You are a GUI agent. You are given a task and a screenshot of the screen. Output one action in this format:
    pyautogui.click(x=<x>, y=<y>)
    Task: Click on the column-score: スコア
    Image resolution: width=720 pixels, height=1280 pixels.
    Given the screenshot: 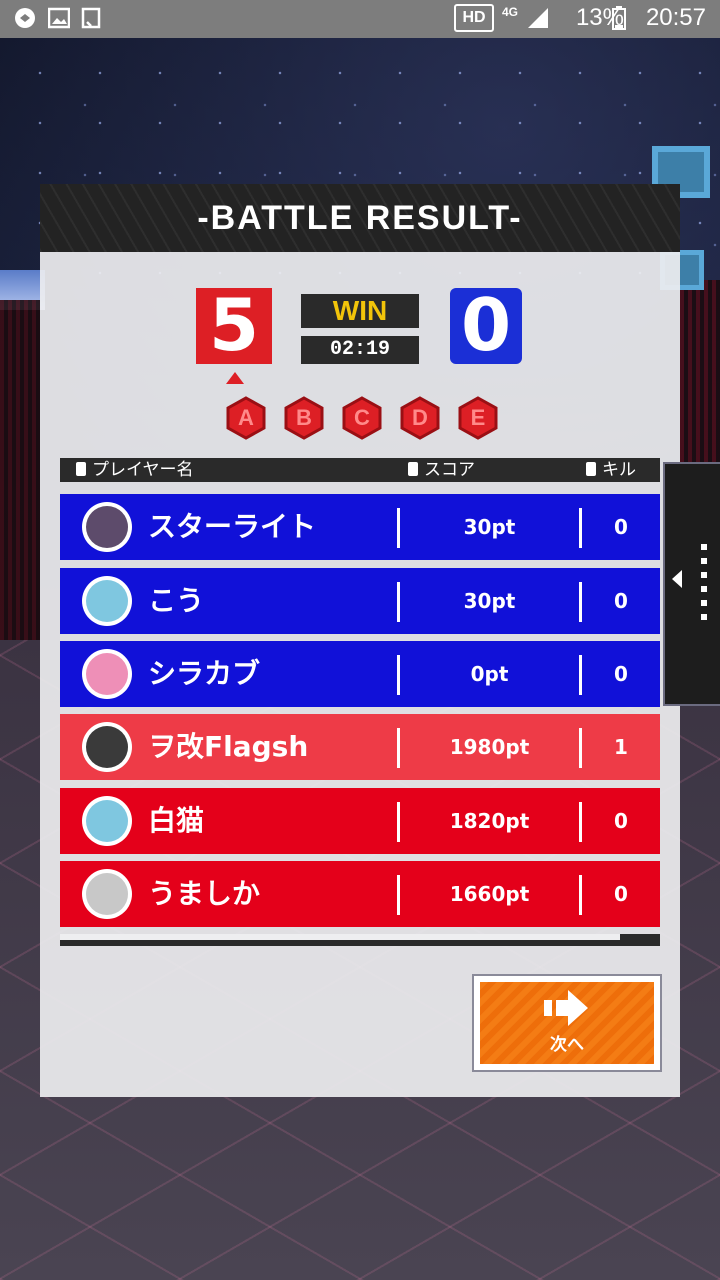 What is the action you would take?
    pyautogui.click(x=441, y=470)
    